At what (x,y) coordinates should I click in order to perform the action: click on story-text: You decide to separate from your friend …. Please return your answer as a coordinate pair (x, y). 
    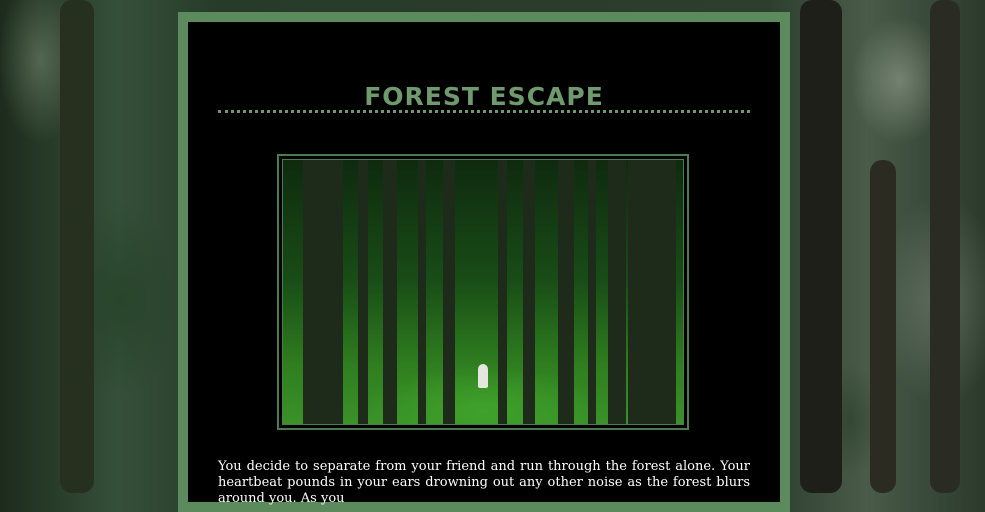
    Looking at the image, I should click on (484, 482).